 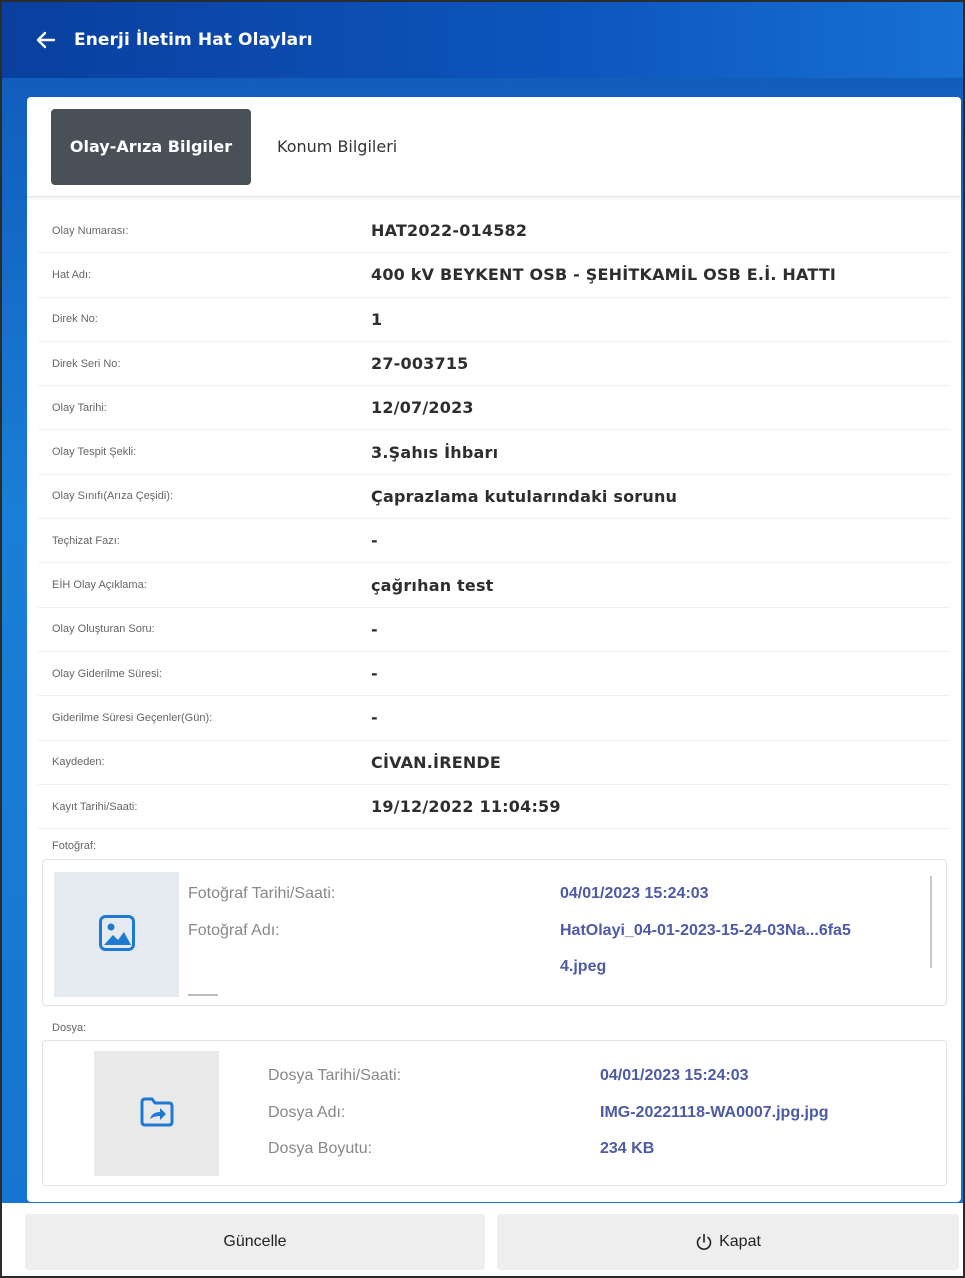 I want to click on photo-name-label: Fotoğraf Adı:, so click(x=234, y=930).